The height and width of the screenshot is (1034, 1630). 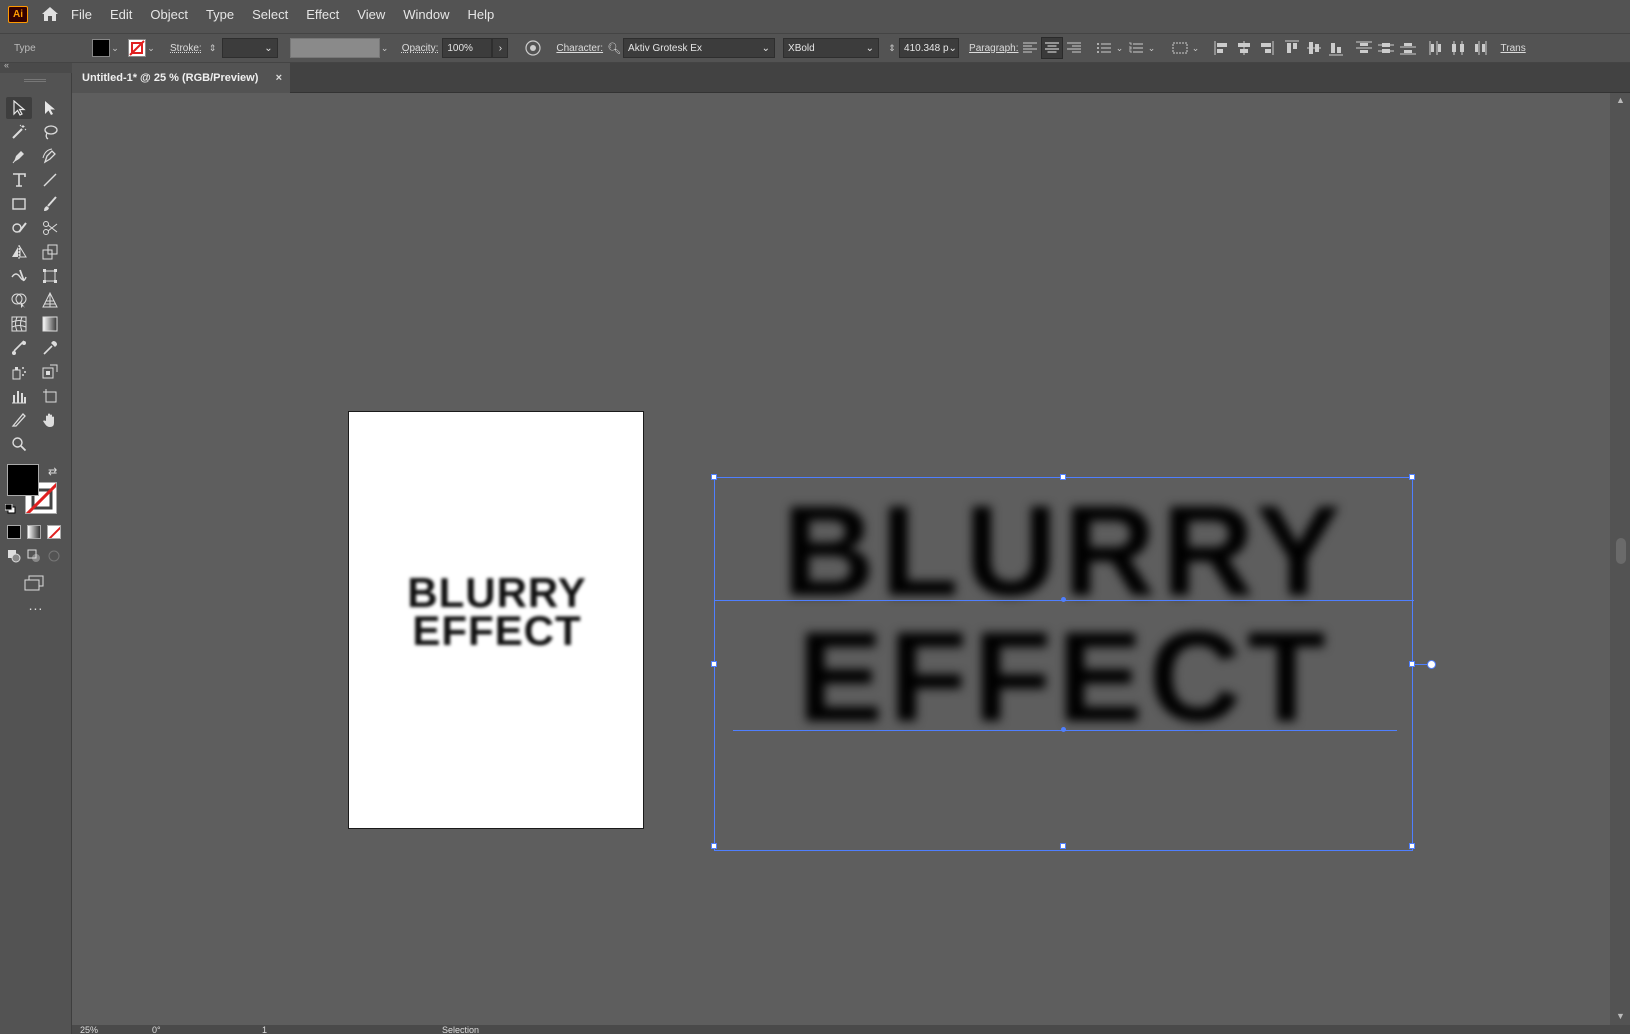 What do you see at coordinates (1412, 477) in the screenshot?
I see `resize-handle-top-right` at bounding box center [1412, 477].